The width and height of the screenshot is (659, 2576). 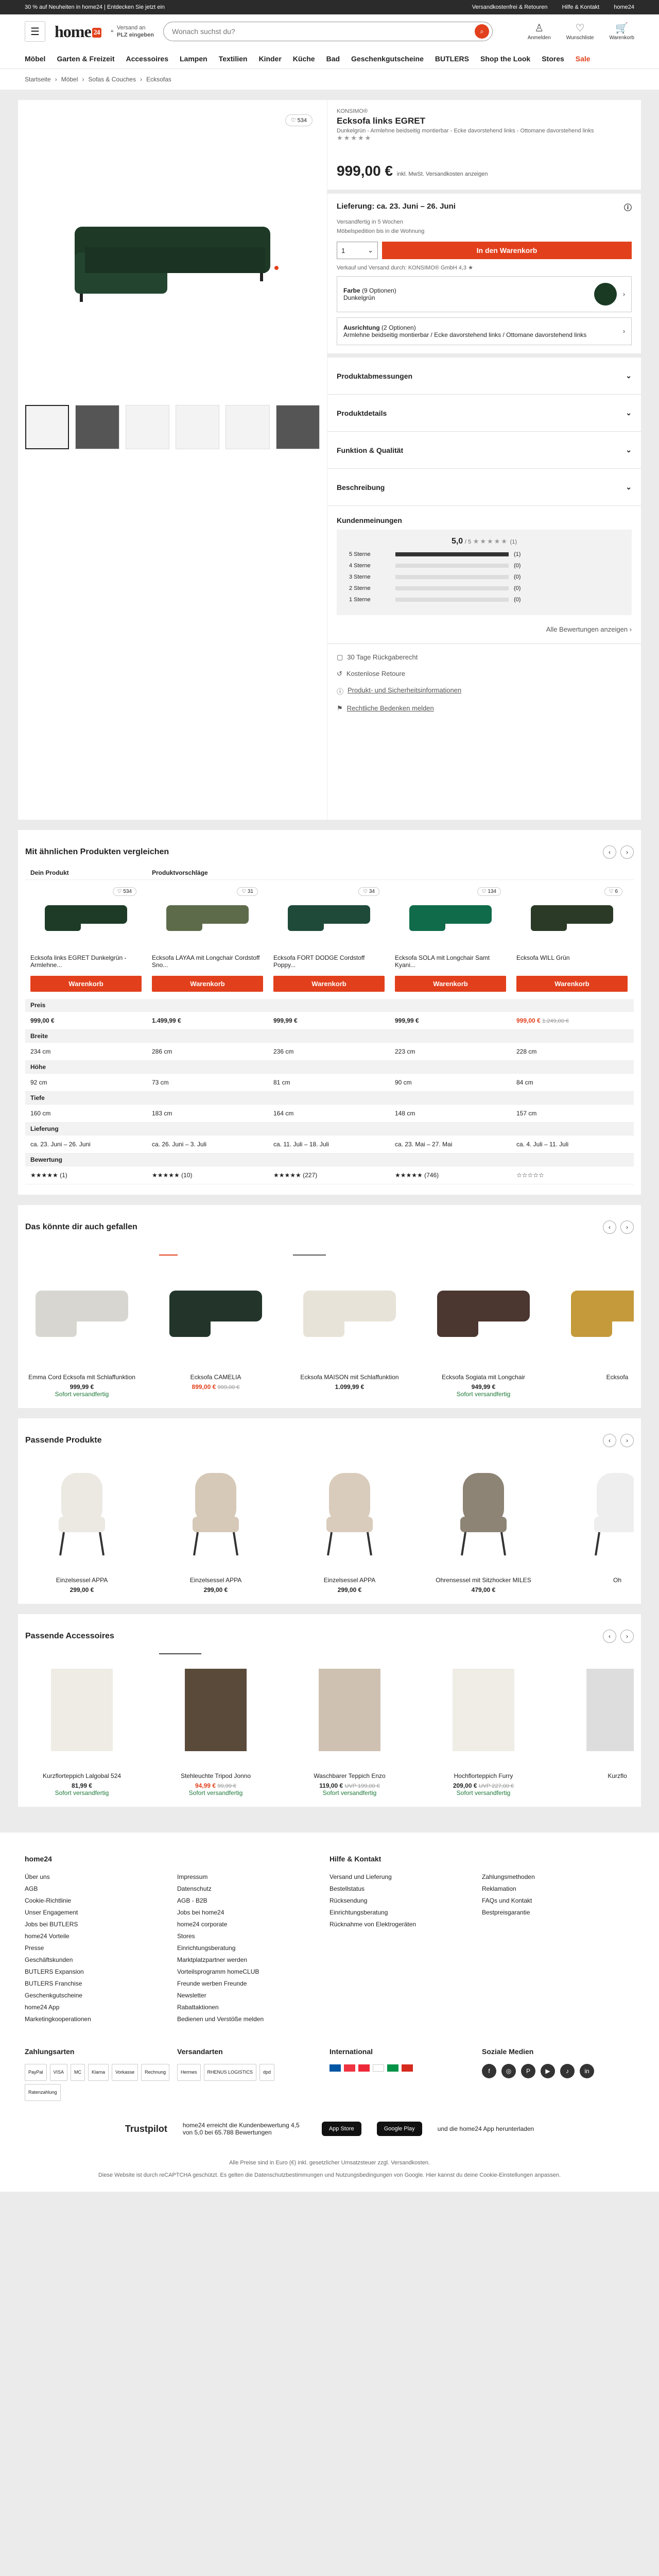 I want to click on rating-row: 3 Sterne (0), so click(x=484, y=577).